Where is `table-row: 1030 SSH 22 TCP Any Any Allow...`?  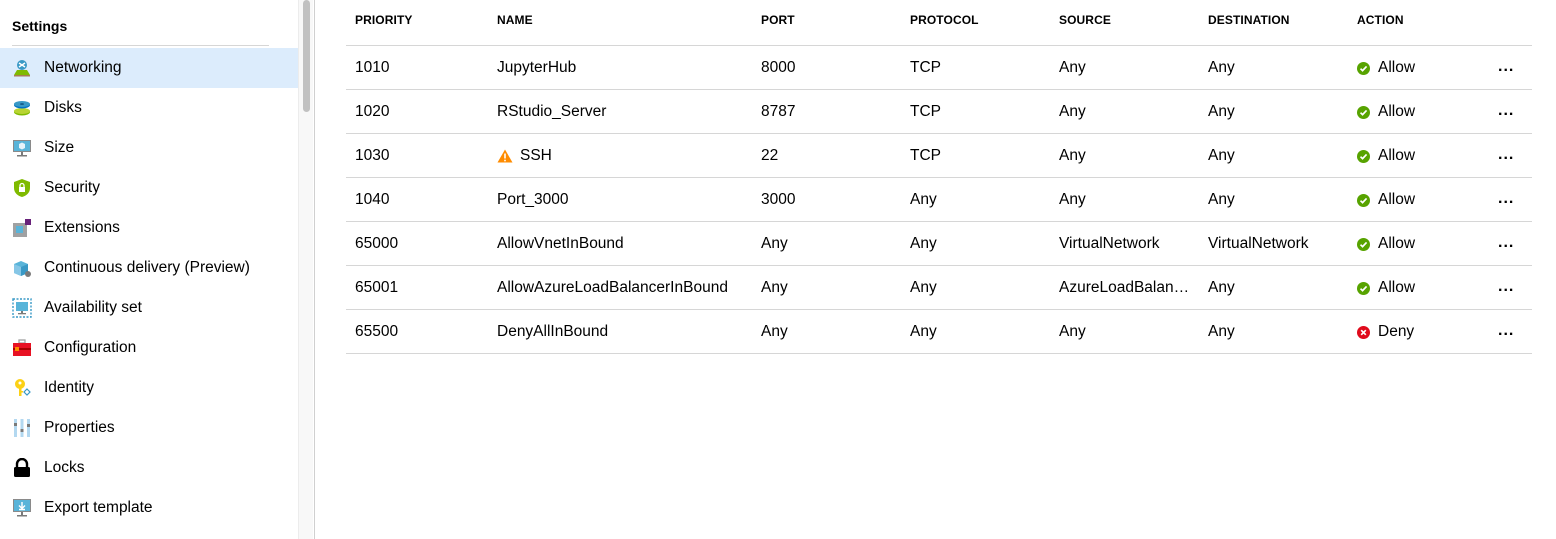
table-row: 1030 SSH 22 TCP Any Any Allow... is located at coordinates (939, 156).